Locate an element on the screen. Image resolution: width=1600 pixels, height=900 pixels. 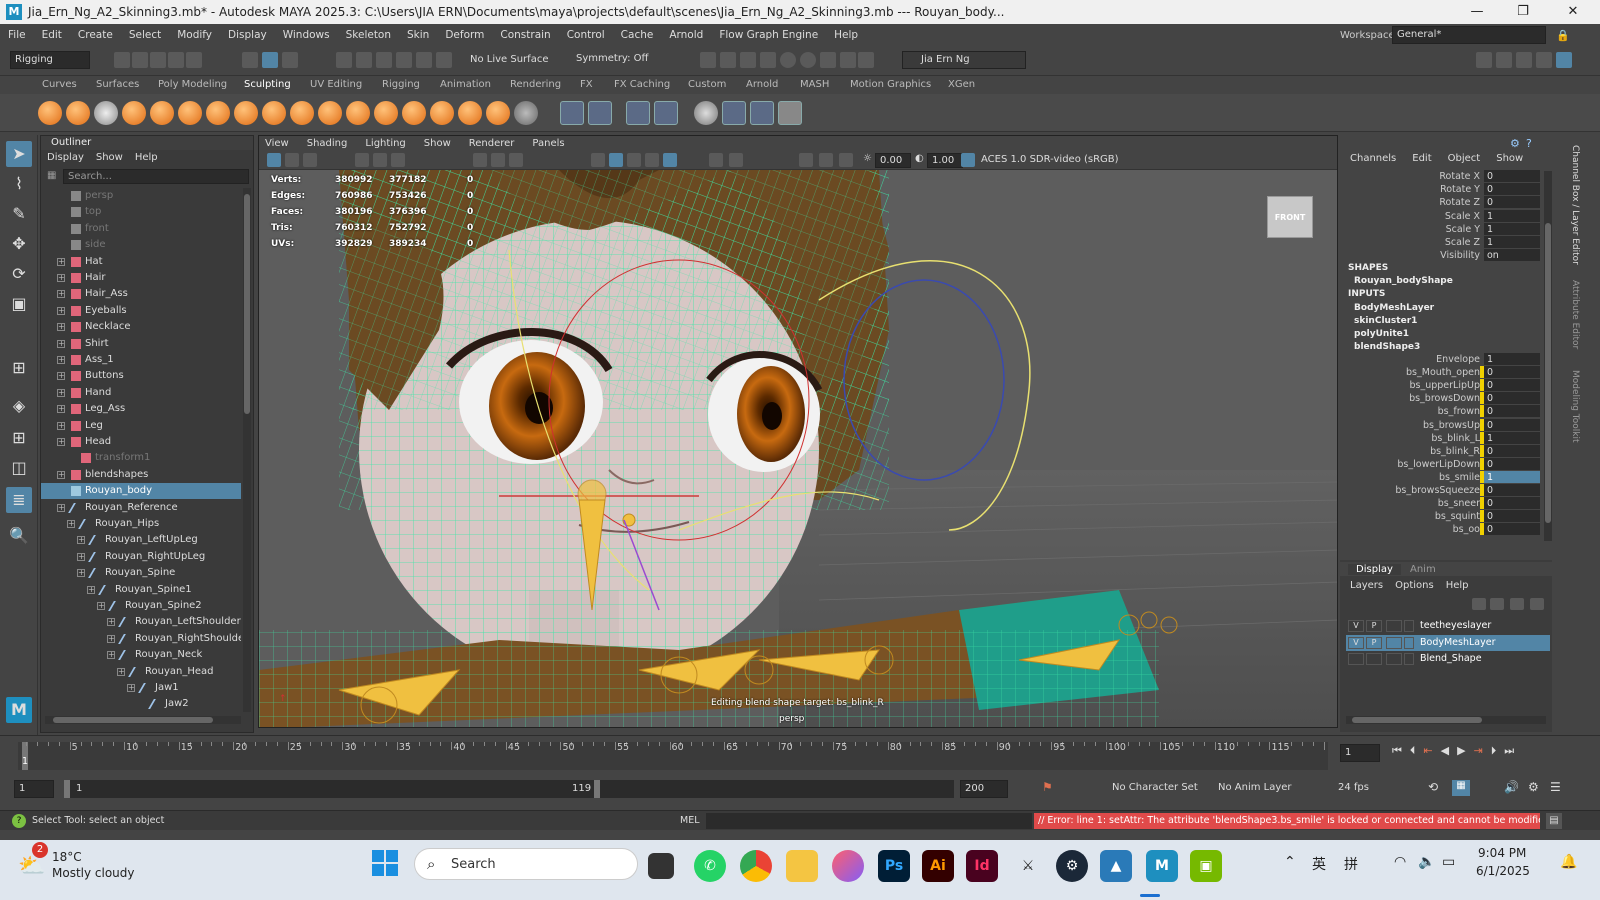
input-node-polyunite1: polyUnite1 is located at coordinates (1394, 334).